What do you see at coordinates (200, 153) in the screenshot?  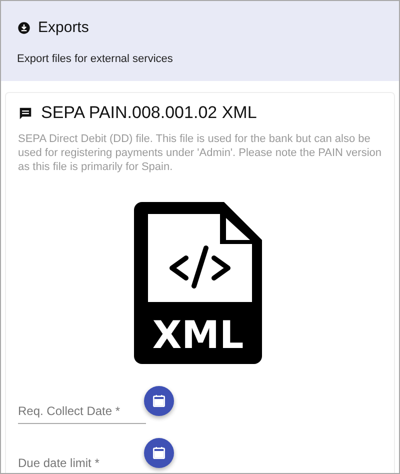 I see `card-description: SEPA Direct Debit (DD) file. This file is used for the bank but can also be used for registering payments under 'Admin'. Please note the PAIN version as this file is primarily for Spain.` at bounding box center [200, 153].